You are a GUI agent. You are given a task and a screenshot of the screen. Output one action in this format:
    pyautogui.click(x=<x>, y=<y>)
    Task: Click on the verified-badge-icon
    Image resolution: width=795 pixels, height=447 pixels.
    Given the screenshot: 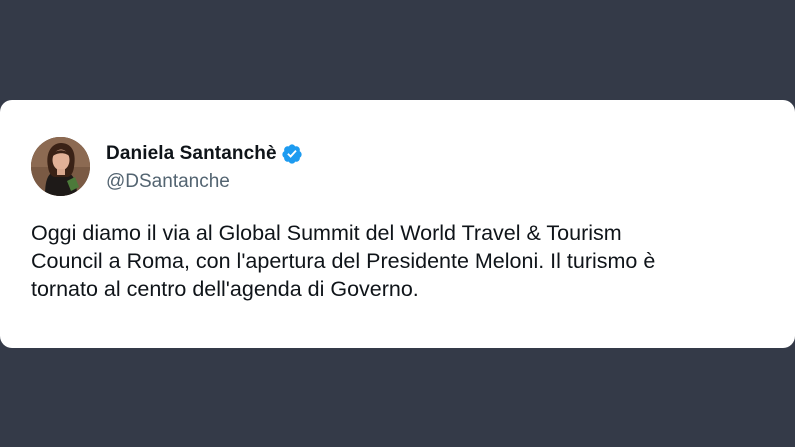 What is the action you would take?
    pyautogui.click(x=292, y=154)
    